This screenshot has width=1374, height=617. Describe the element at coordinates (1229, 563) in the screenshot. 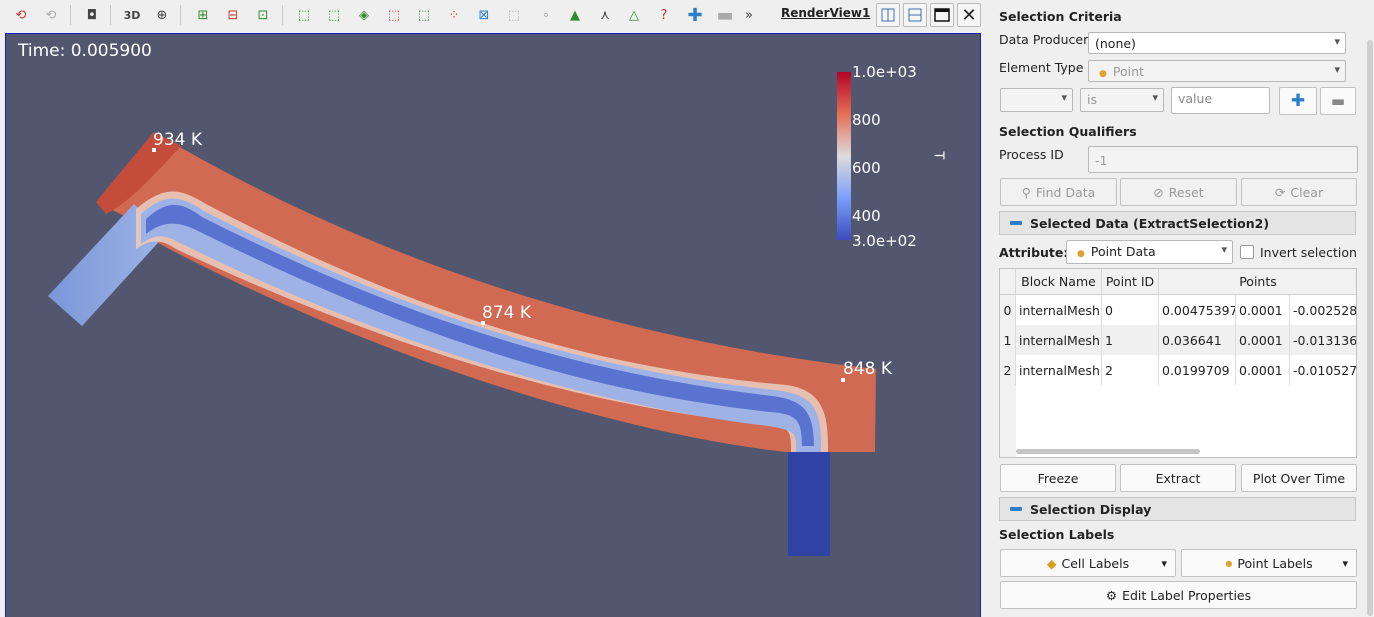

I see `point-labels-icon: ●` at that location.